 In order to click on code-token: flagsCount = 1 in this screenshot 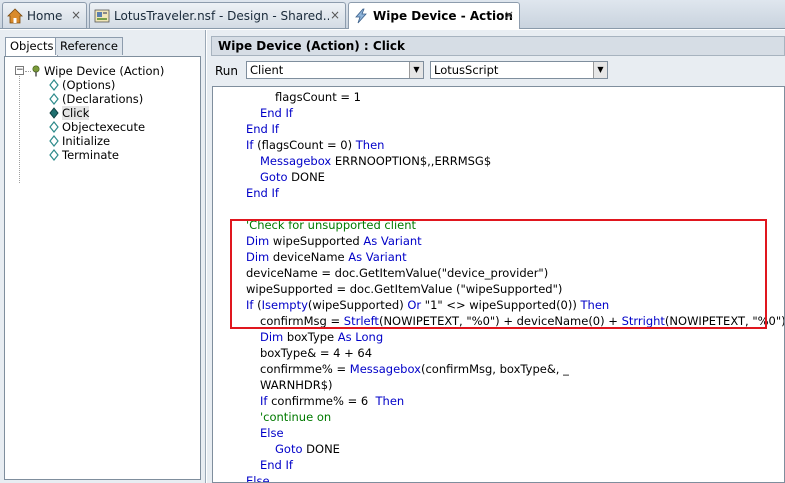, I will do `click(318, 97)`.